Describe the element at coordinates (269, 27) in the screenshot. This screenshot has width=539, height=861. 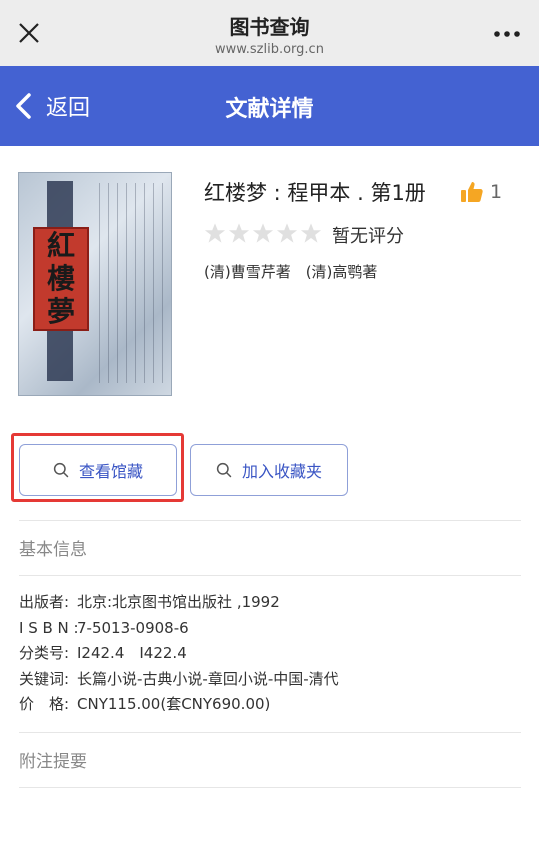
I see `topbar-title: 图书查询` at that location.